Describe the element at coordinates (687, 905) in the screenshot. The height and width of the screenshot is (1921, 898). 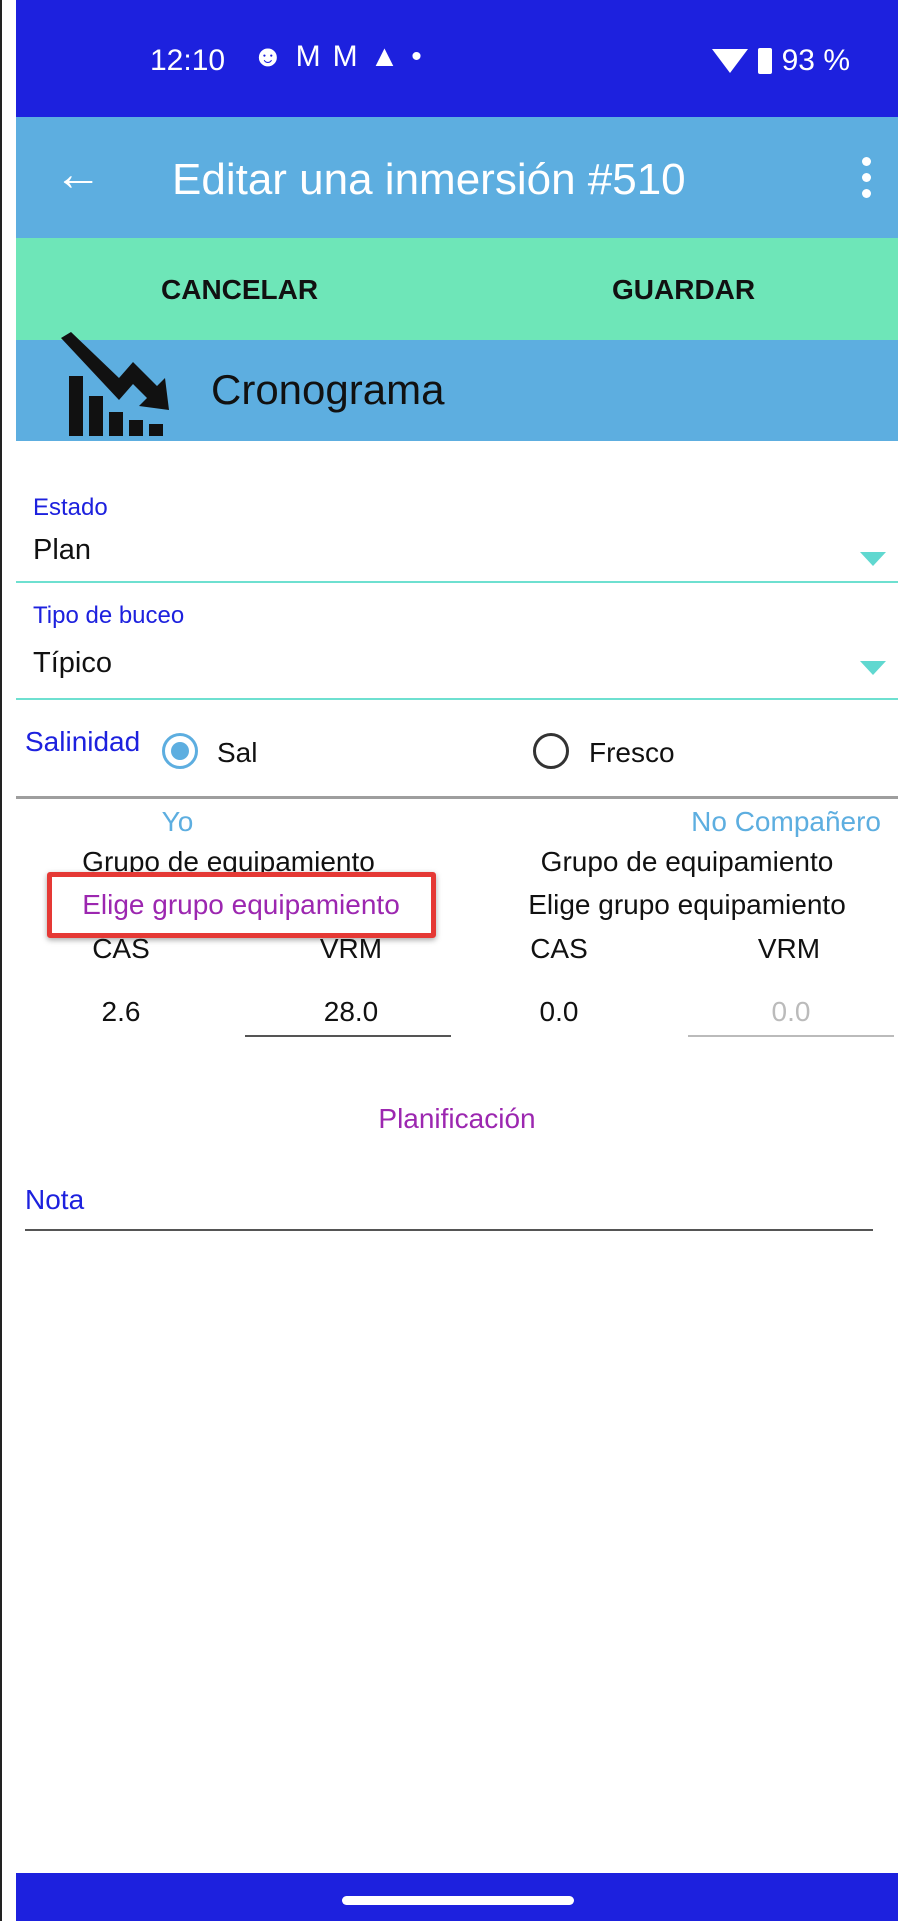
I see `buddy-choose-group-link: Elige grupo equipamiento` at that location.